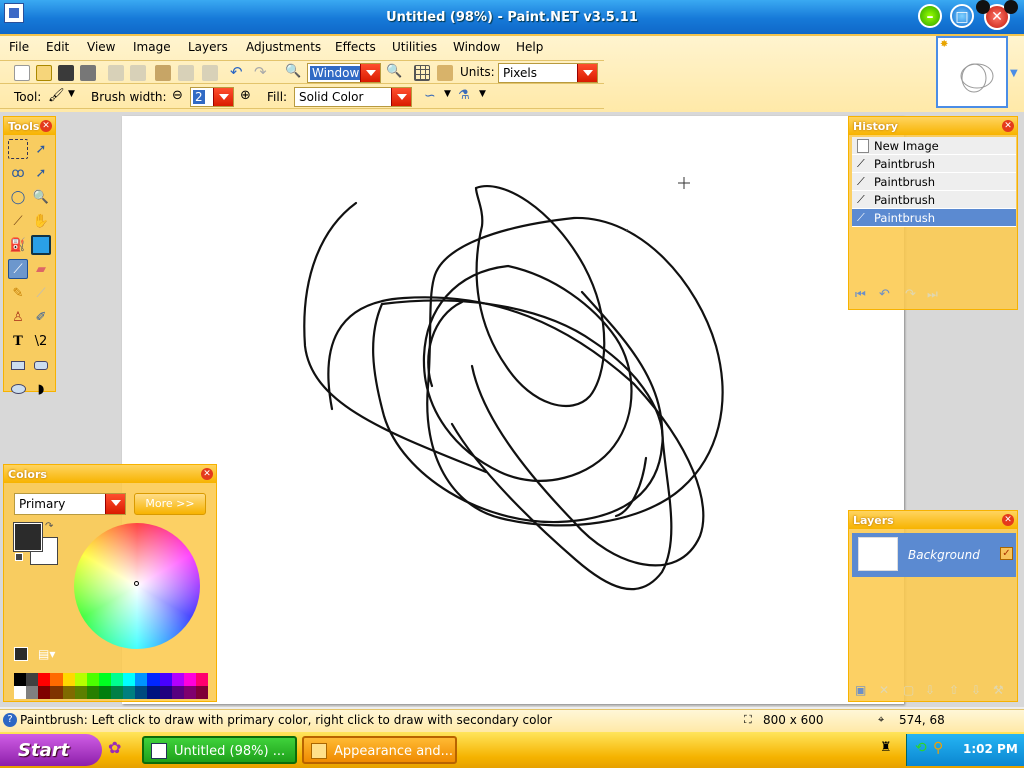 This screenshot has height=768, width=1024. Describe the element at coordinates (170, 504) in the screenshot. I see `more-colors-button: More >>` at that location.